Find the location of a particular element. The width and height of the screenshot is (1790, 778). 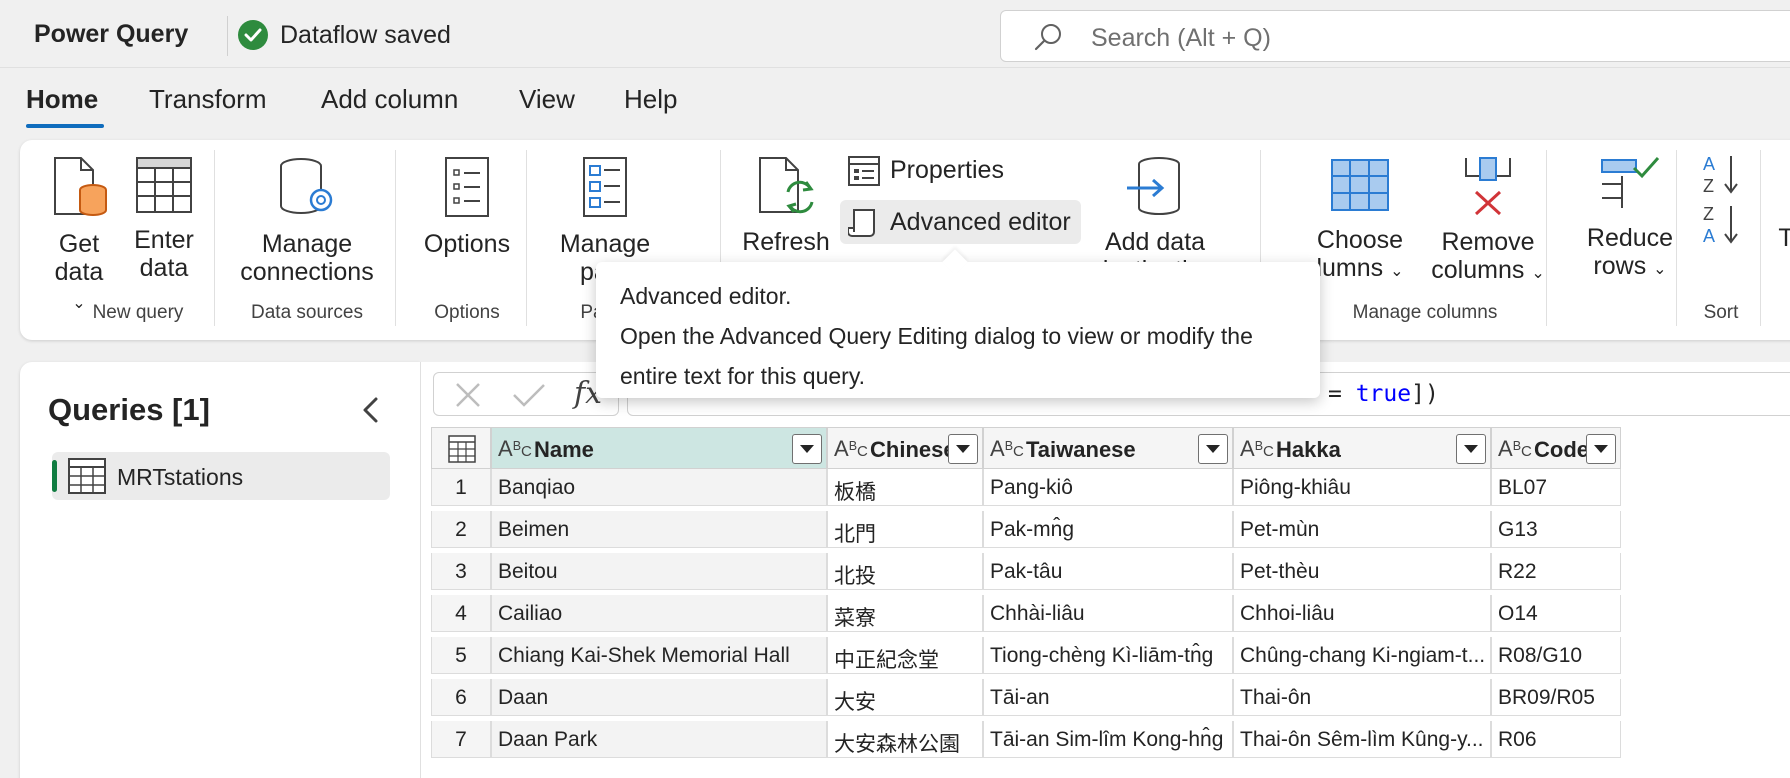

properties-label: Properties is located at coordinates (947, 170).